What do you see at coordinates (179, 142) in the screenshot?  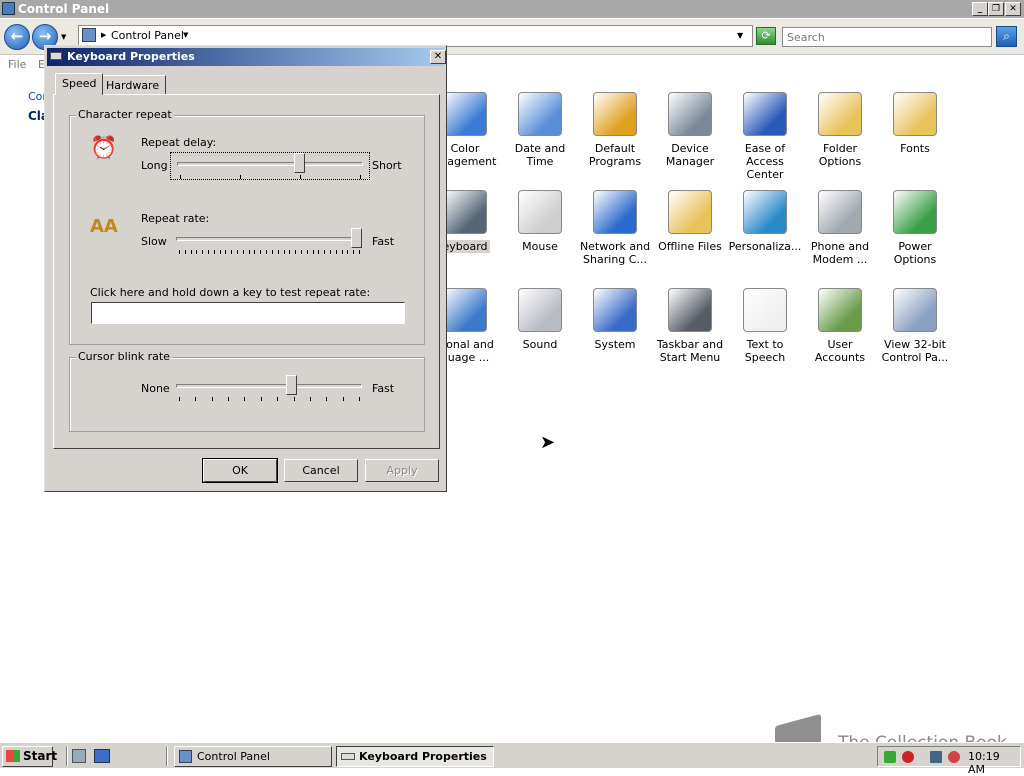 I see `repeat-delay-label: Repeat delay:` at bounding box center [179, 142].